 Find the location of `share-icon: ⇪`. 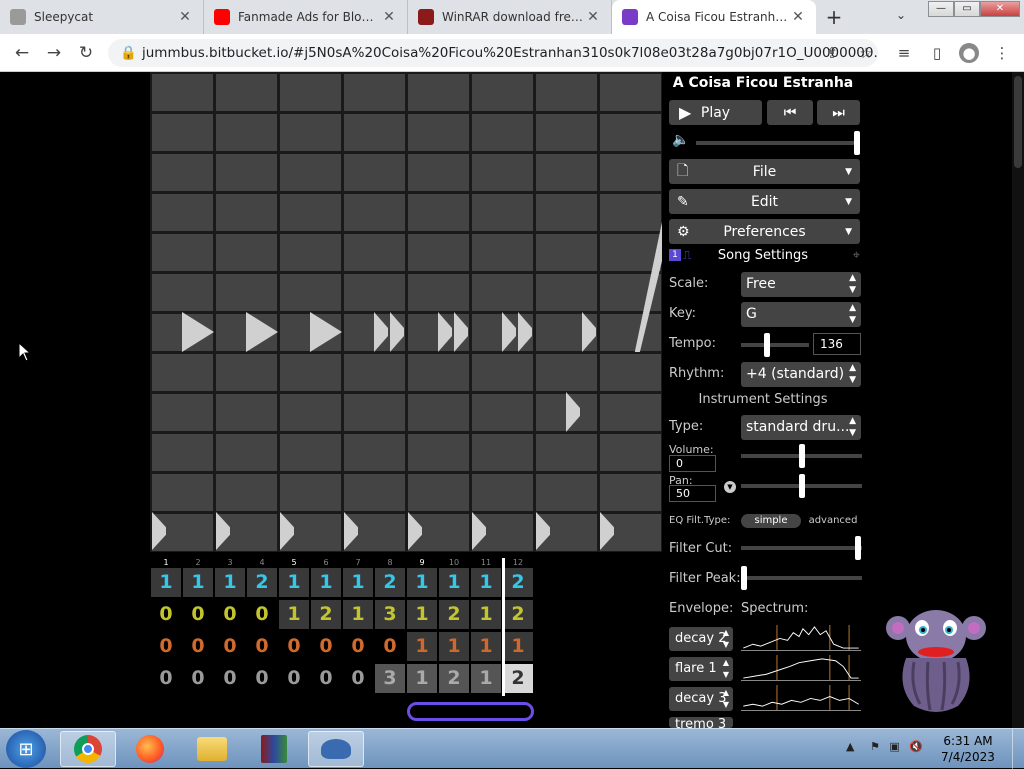

share-icon: ⇪ is located at coordinates (832, 53).